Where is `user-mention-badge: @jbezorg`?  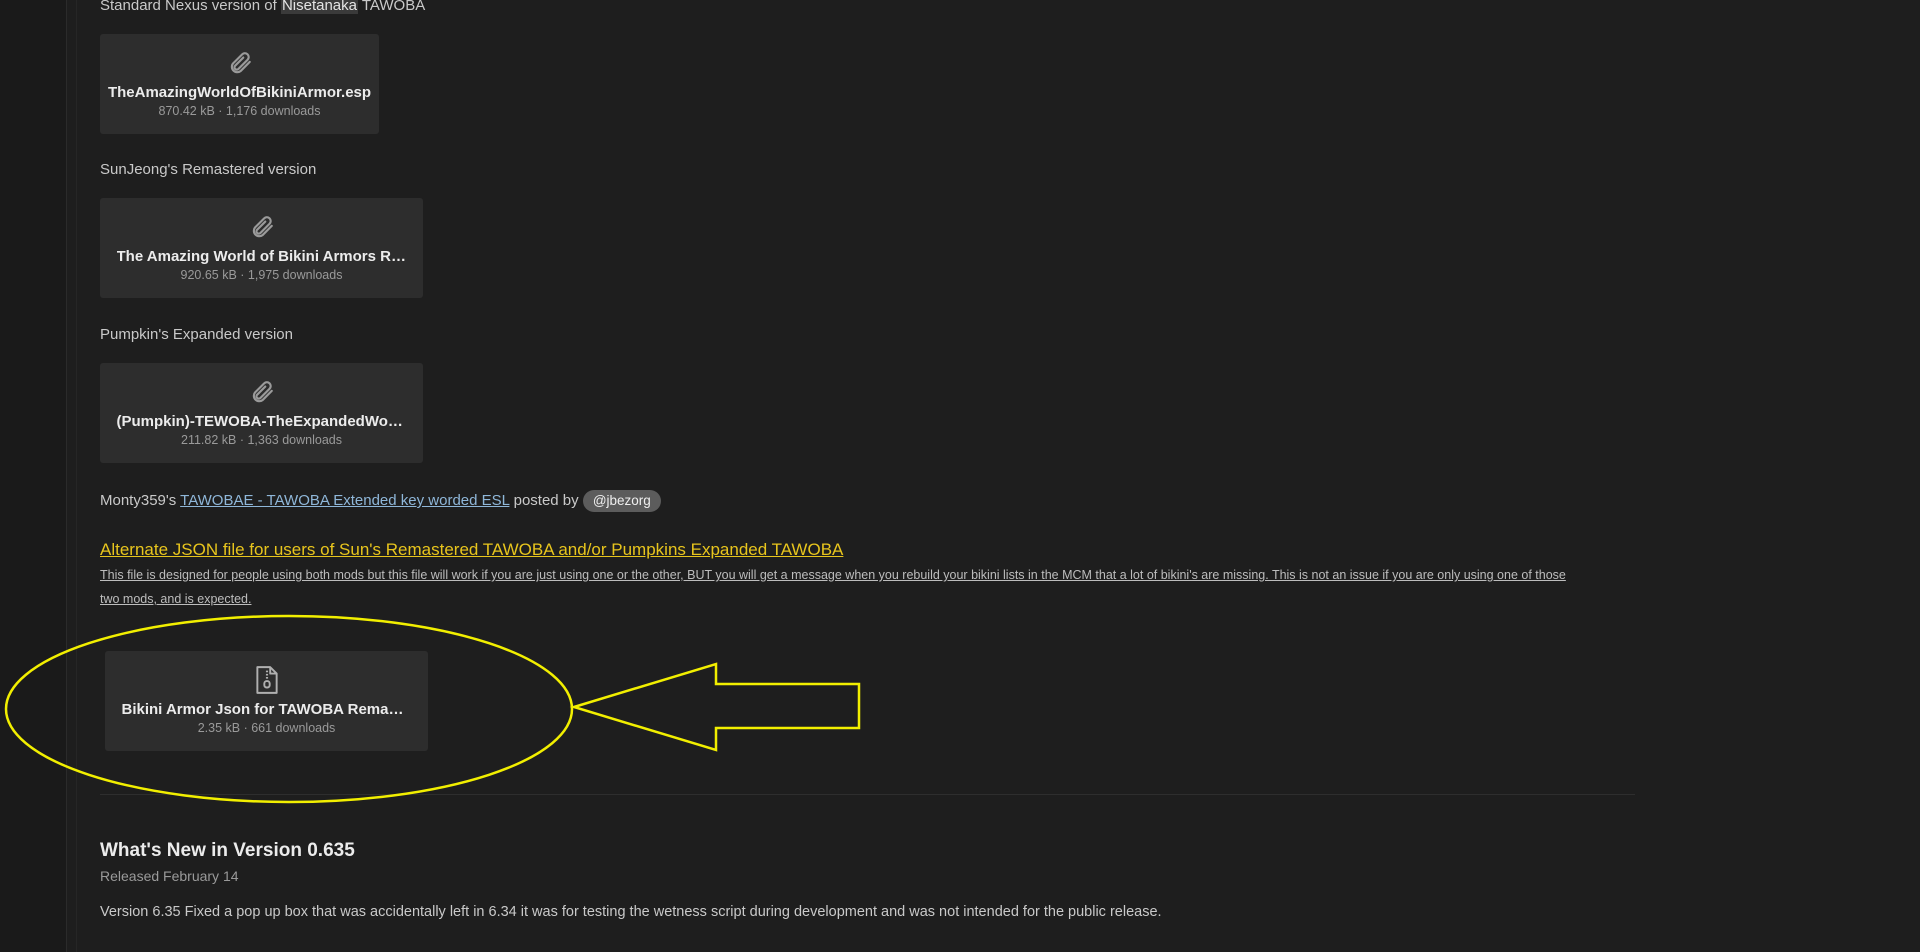
user-mention-badge: @jbezorg is located at coordinates (621, 501).